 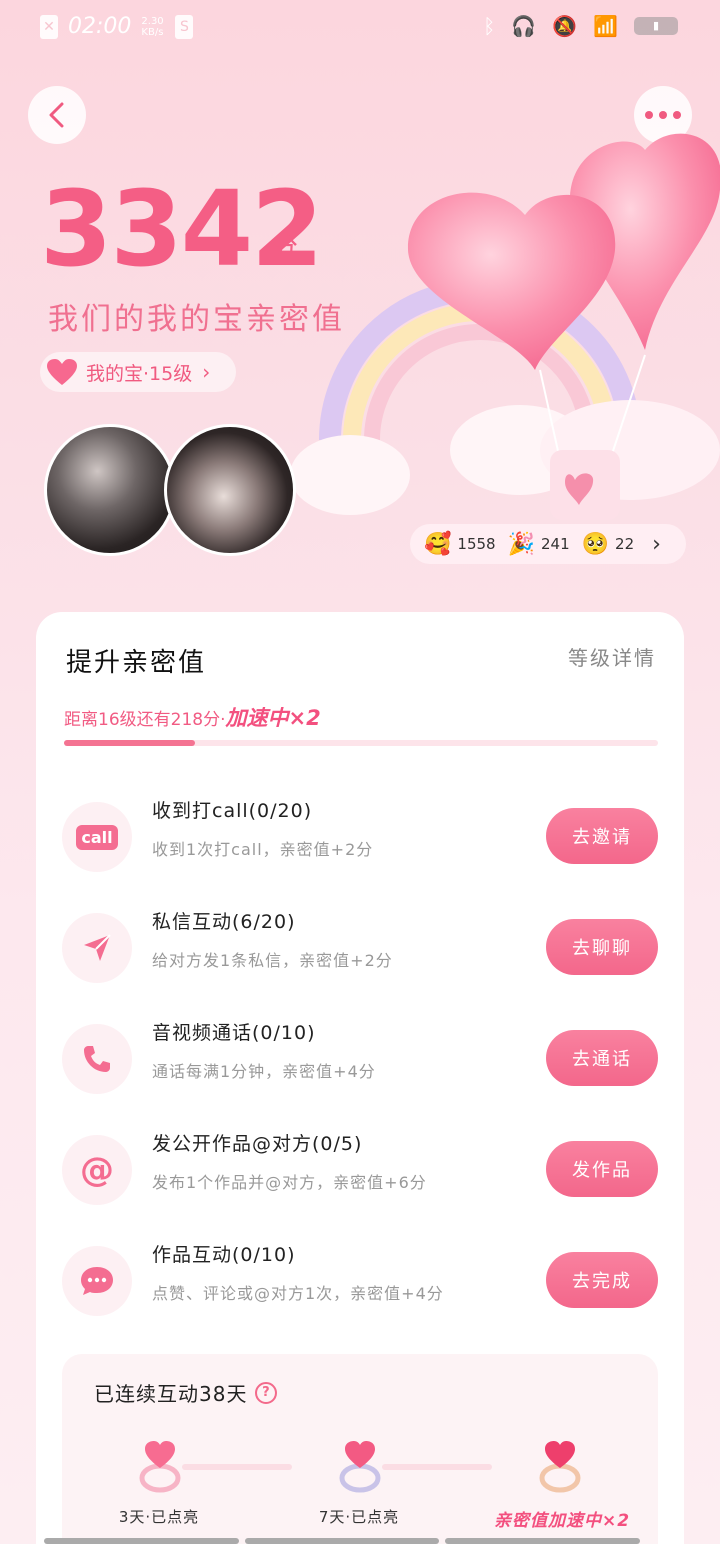 I want to click on love-face-icon: 🥰, so click(x=438, y=544).